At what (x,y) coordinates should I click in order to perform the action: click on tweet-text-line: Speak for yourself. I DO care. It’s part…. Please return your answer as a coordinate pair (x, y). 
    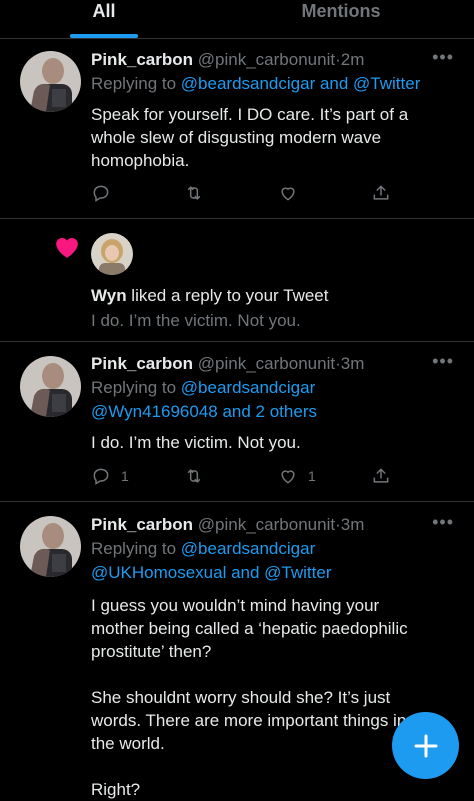
    Looking at the image, I should click on (250, 114).